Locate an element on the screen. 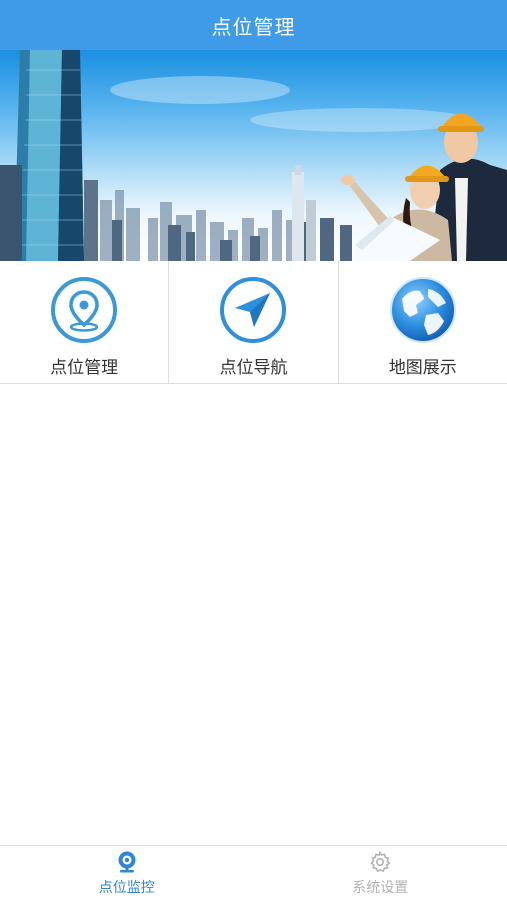 This screenshot has width=507, height=900. tab-label: 系统设置 is located at coordinates (380, 887).